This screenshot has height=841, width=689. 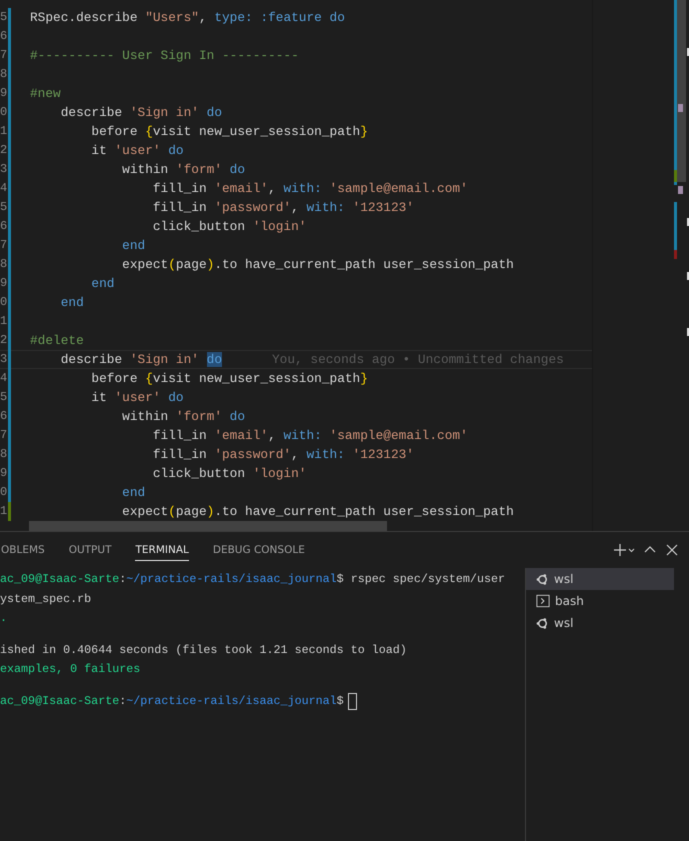 What do you see at coordinates (187, 18) in the screenshot?
I see `code-line: RSpec.describe "Users", type: :feature do` at bounding box center [187, 18].